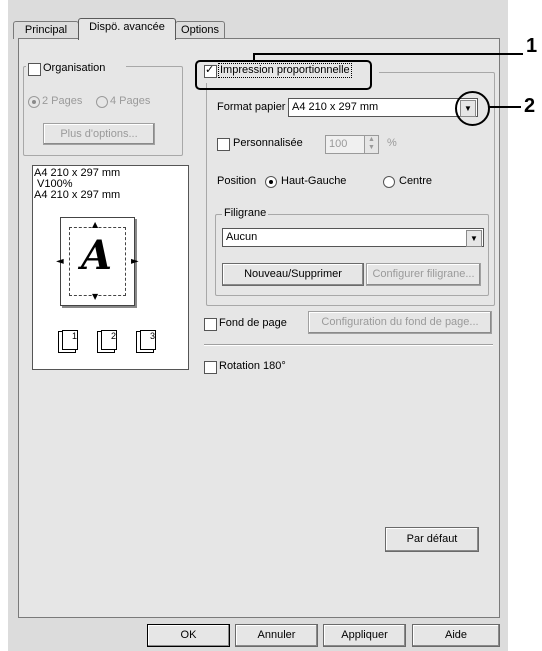  What do you see at coordinates (95, 296) in the screenshot?
I see `arrow-down-icon: ▼` at bounding box center [95, 296].